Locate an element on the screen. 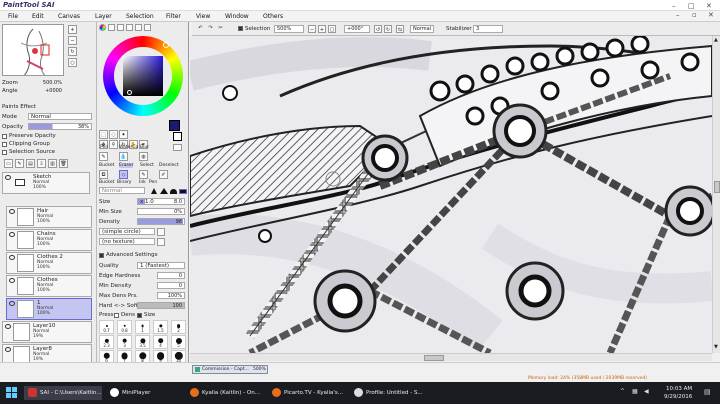  brush-preset: 3.5 is located at coordinates (142, 342).